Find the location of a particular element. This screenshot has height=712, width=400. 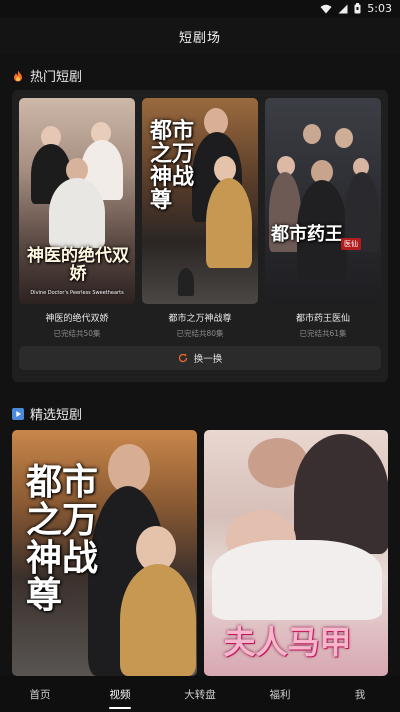

page-title: 短剧场 is located at coordinates (199, 38).